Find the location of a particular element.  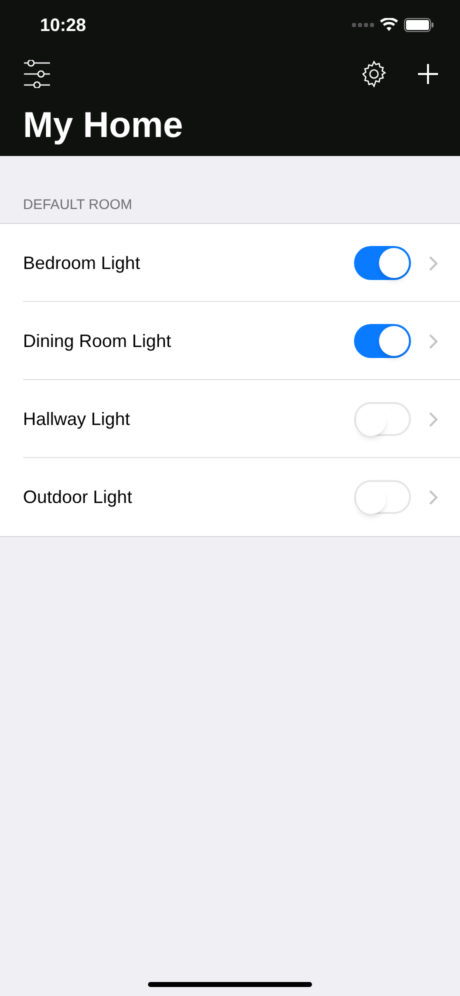

sliders-icon is located at coordinates (37, 74).